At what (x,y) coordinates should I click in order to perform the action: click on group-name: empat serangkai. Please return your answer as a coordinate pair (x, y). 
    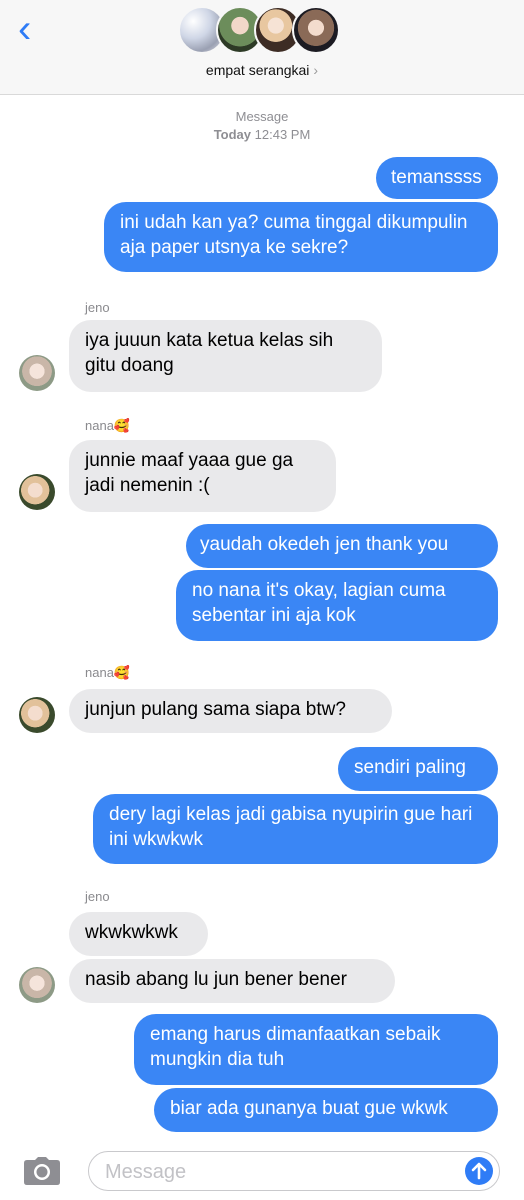
    Looking at the image, I should click on (257, 70).